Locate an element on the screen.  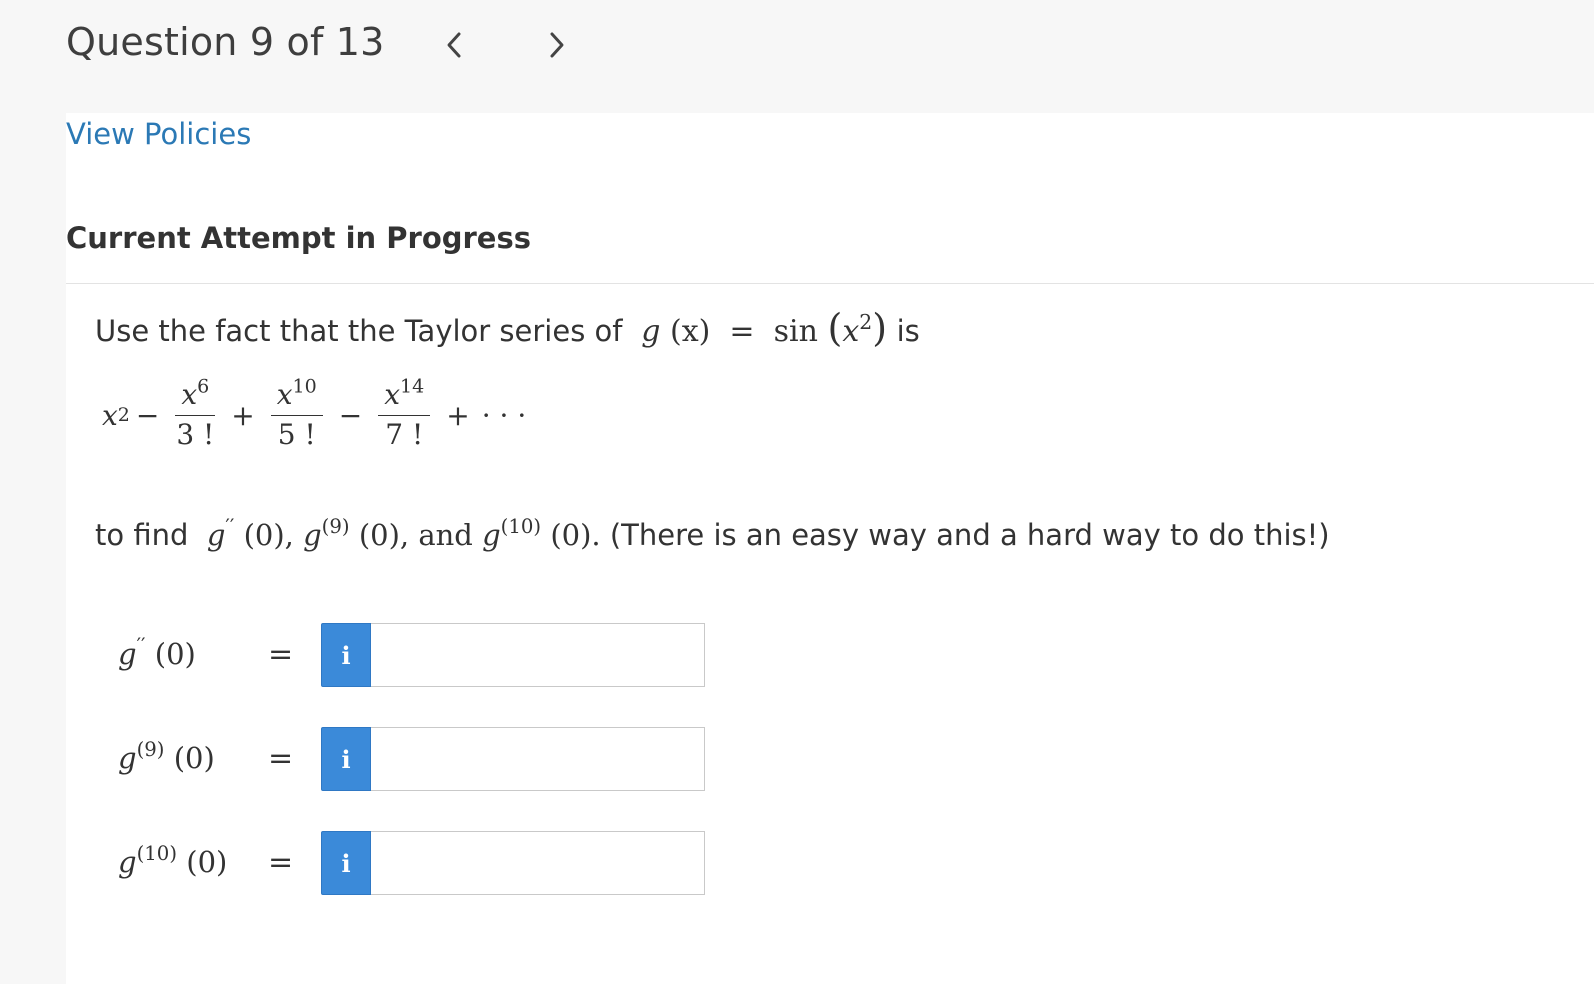
chevron-right-icon is located at coordinates (557, 45).